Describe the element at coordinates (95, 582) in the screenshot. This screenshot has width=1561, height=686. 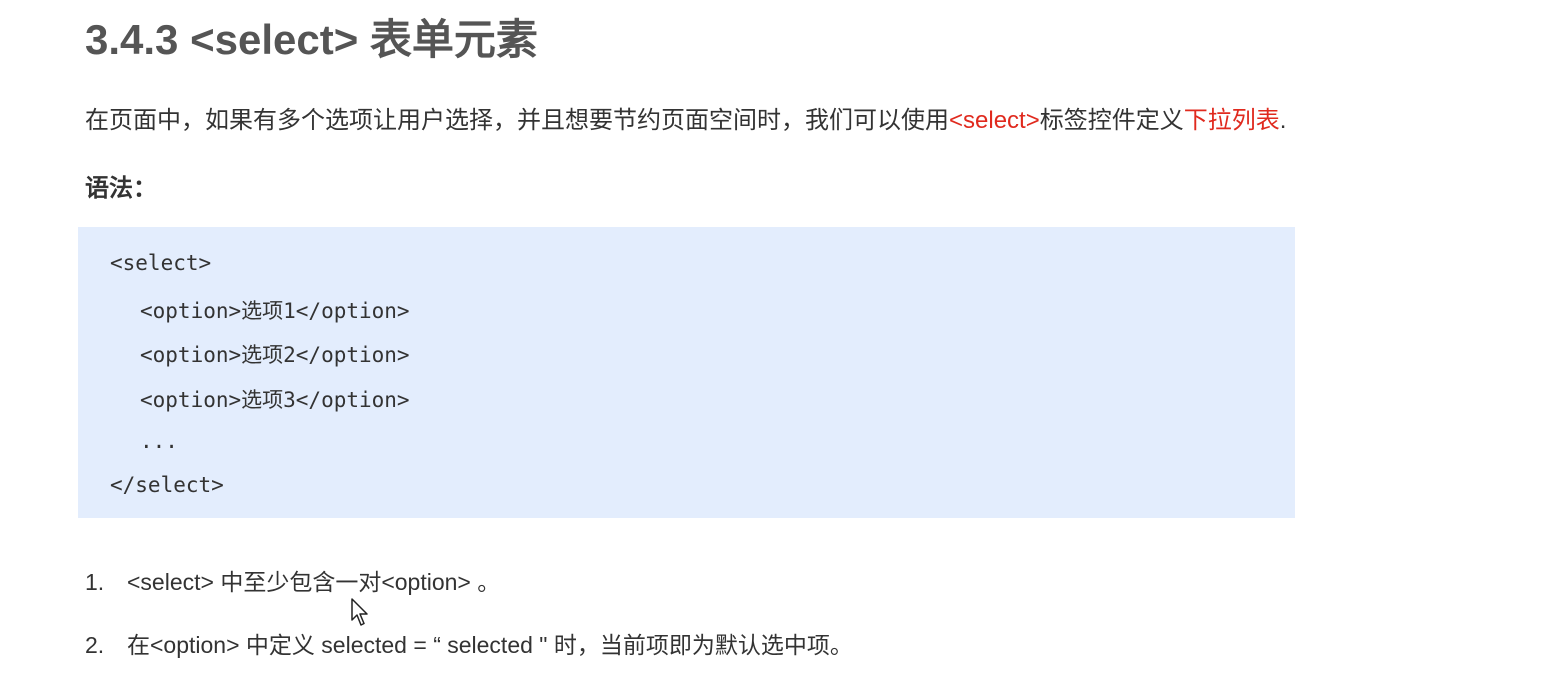
I see `note-number: 1.` at that location.